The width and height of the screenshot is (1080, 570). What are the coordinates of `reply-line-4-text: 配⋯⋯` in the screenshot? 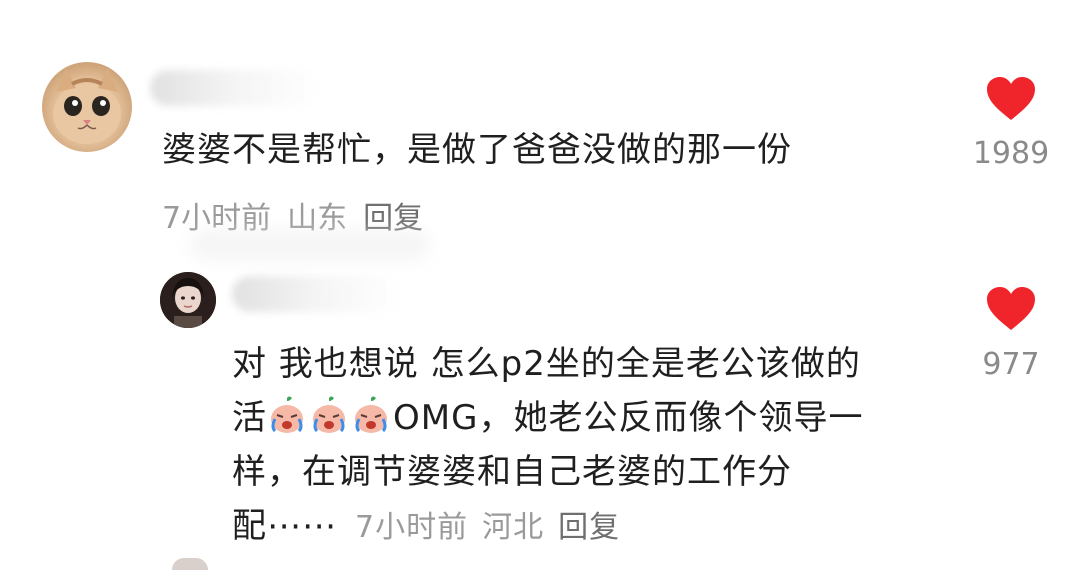 It's located at (284, 526).